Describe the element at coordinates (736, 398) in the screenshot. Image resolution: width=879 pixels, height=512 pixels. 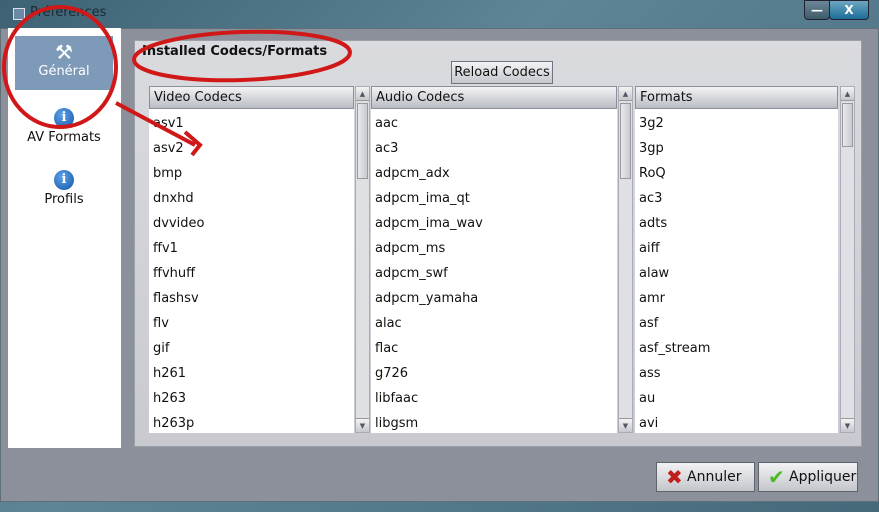
I see `list-item: au` at that location.